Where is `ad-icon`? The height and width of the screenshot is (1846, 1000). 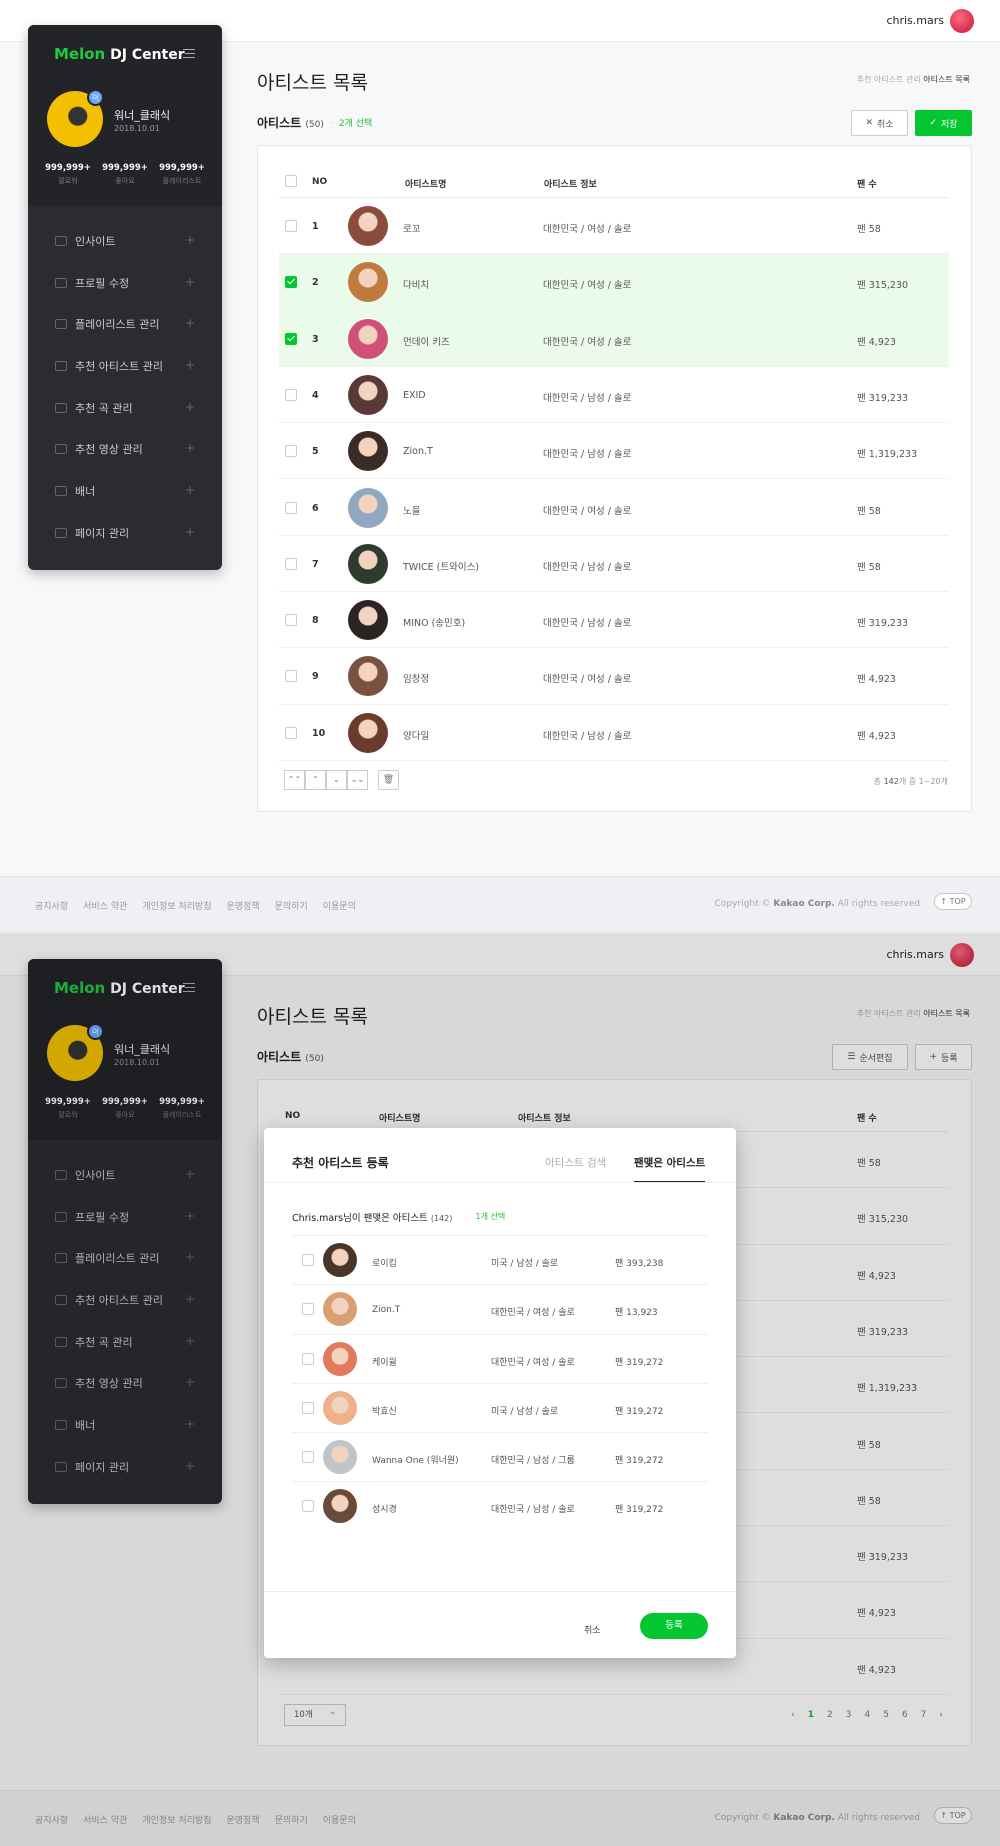
ad-icon is located at coordinates (61, 490).